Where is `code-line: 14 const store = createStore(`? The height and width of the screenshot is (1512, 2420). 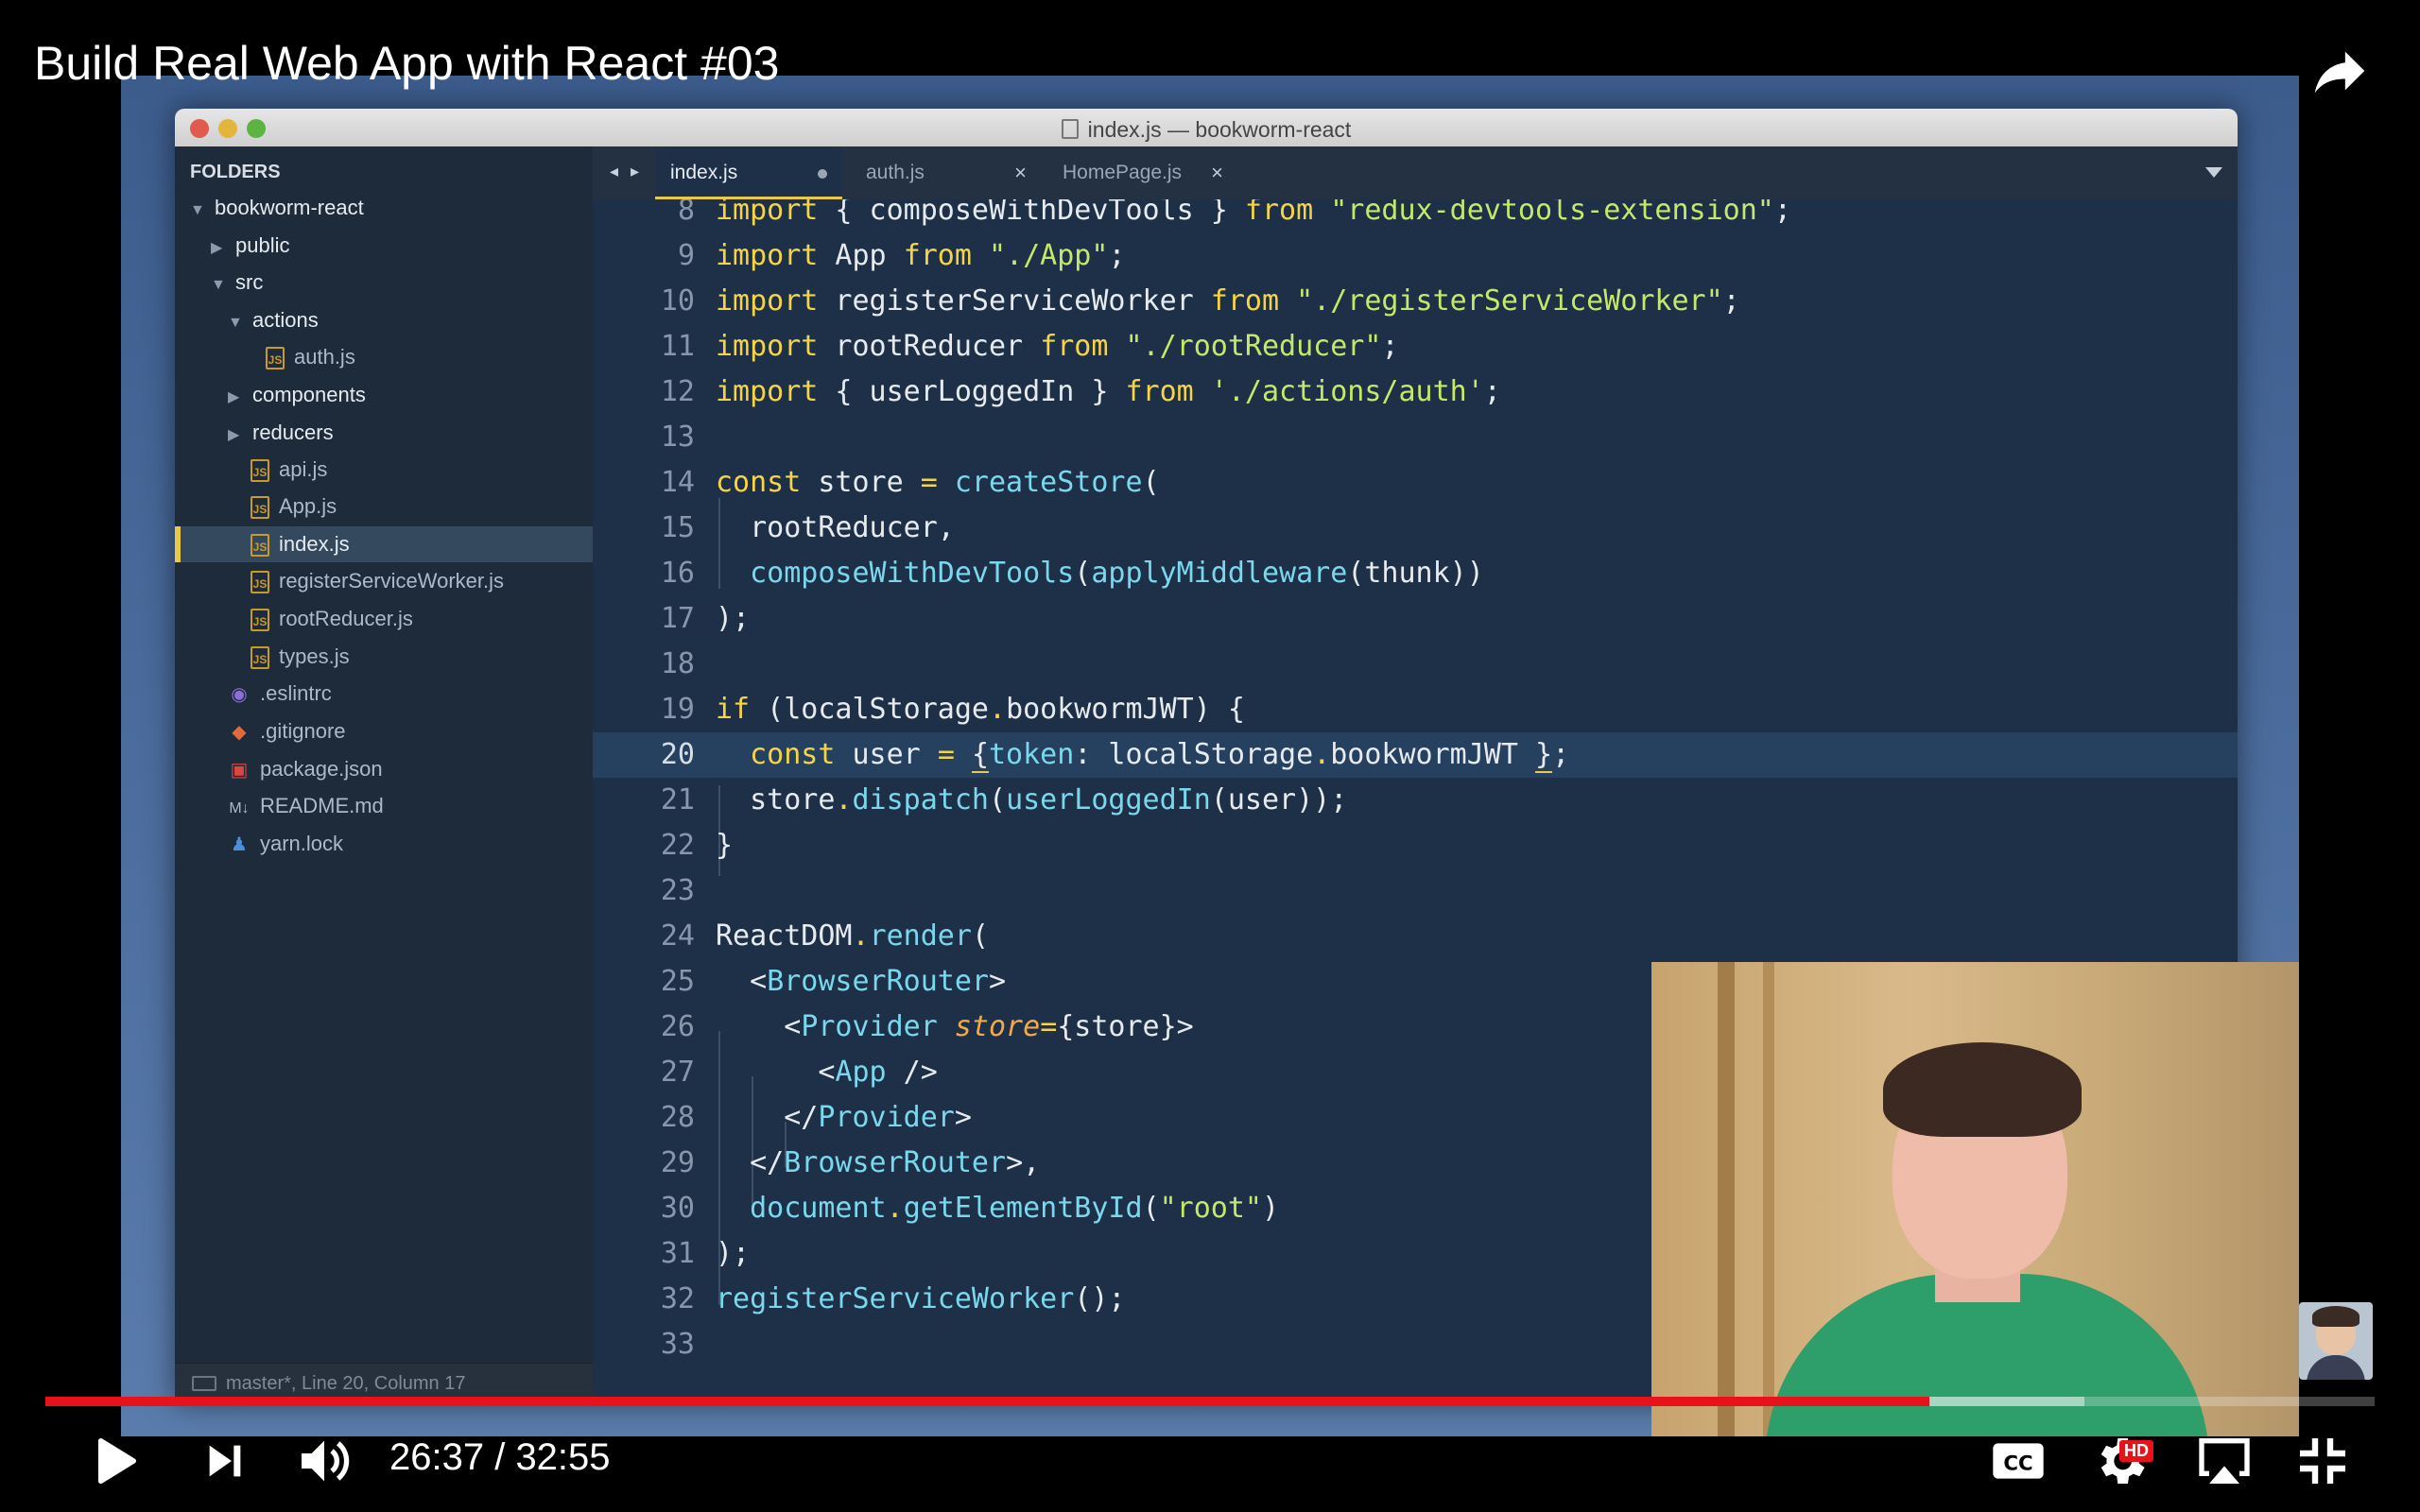 code-line: 14 const store = createStore( is located at coordinates (1416, 483).